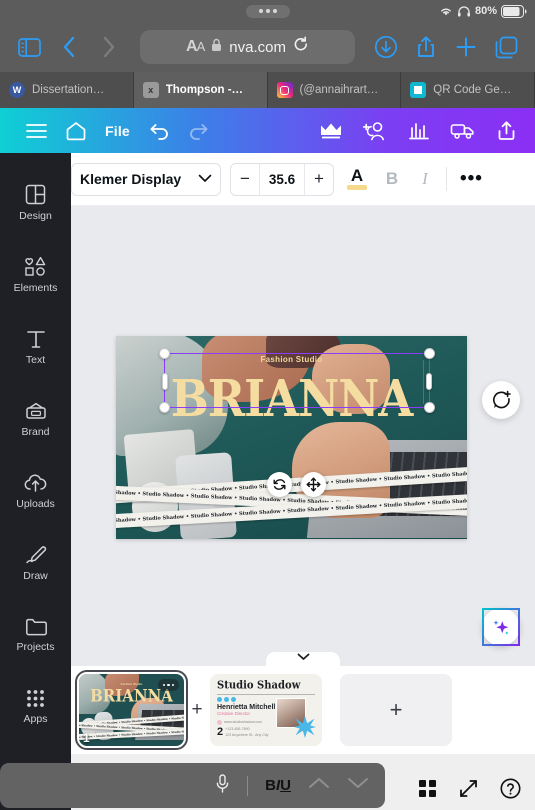  Describe the element at coordinates (425, 179) in the screenshot. I see `italic-button: I` at that location.